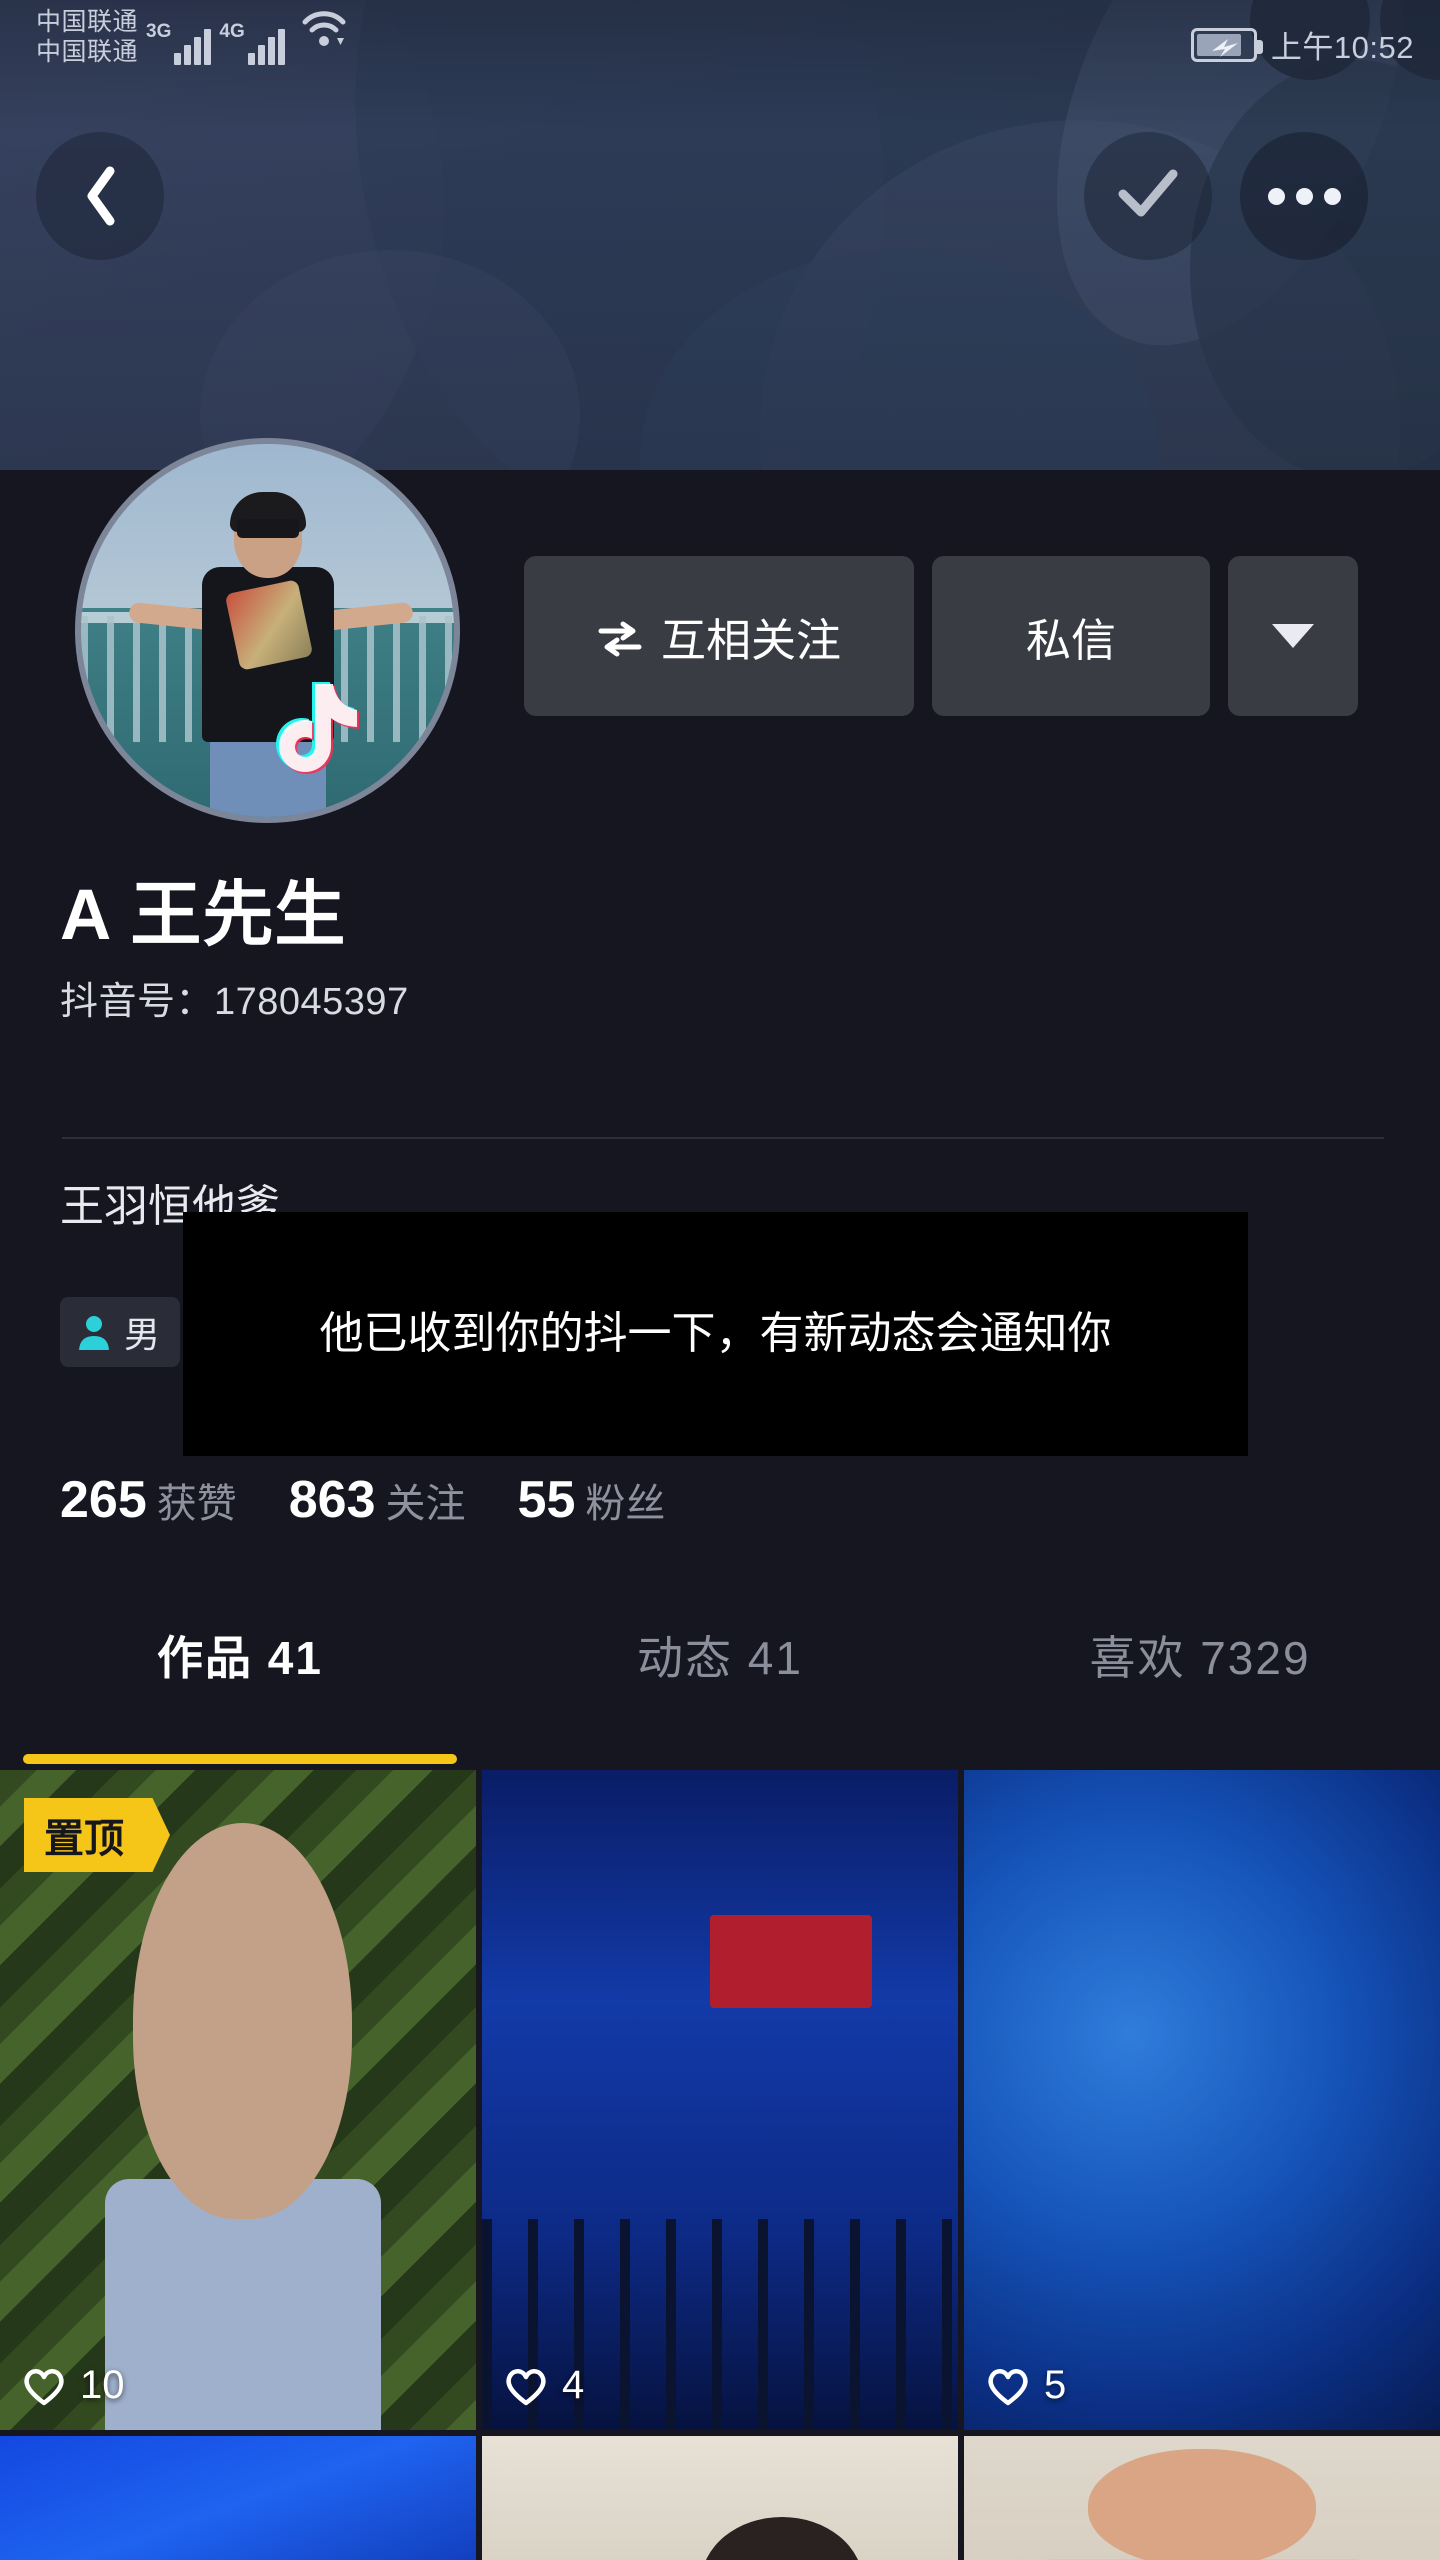  What do you see at coordinates (324, 28) in the screenshot?
I see `wifi-icon` at bounding box center [324, 28].